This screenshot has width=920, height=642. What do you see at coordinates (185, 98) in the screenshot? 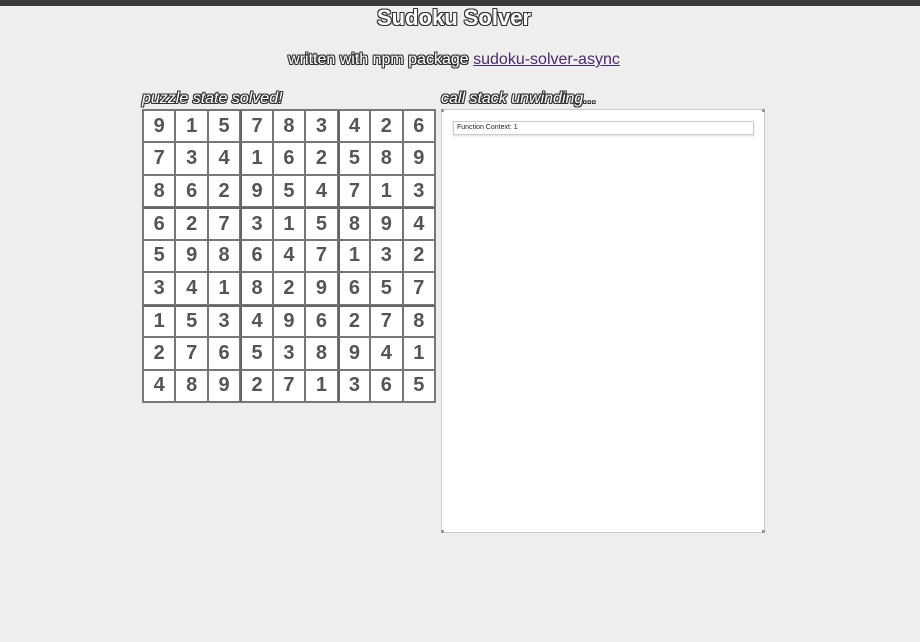
I see `puzzle-state-prefix: puzzle state` at bounding box center [185, 98].